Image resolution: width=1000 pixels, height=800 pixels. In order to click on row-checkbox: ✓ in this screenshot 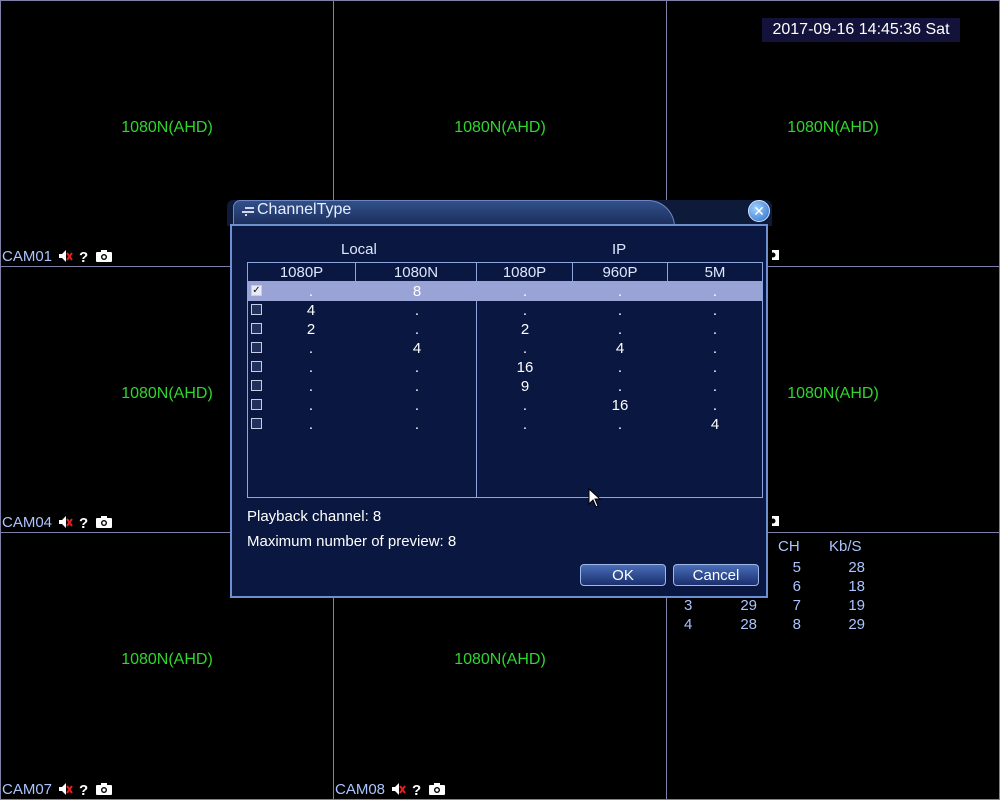, I will do `click(256, 290)`.